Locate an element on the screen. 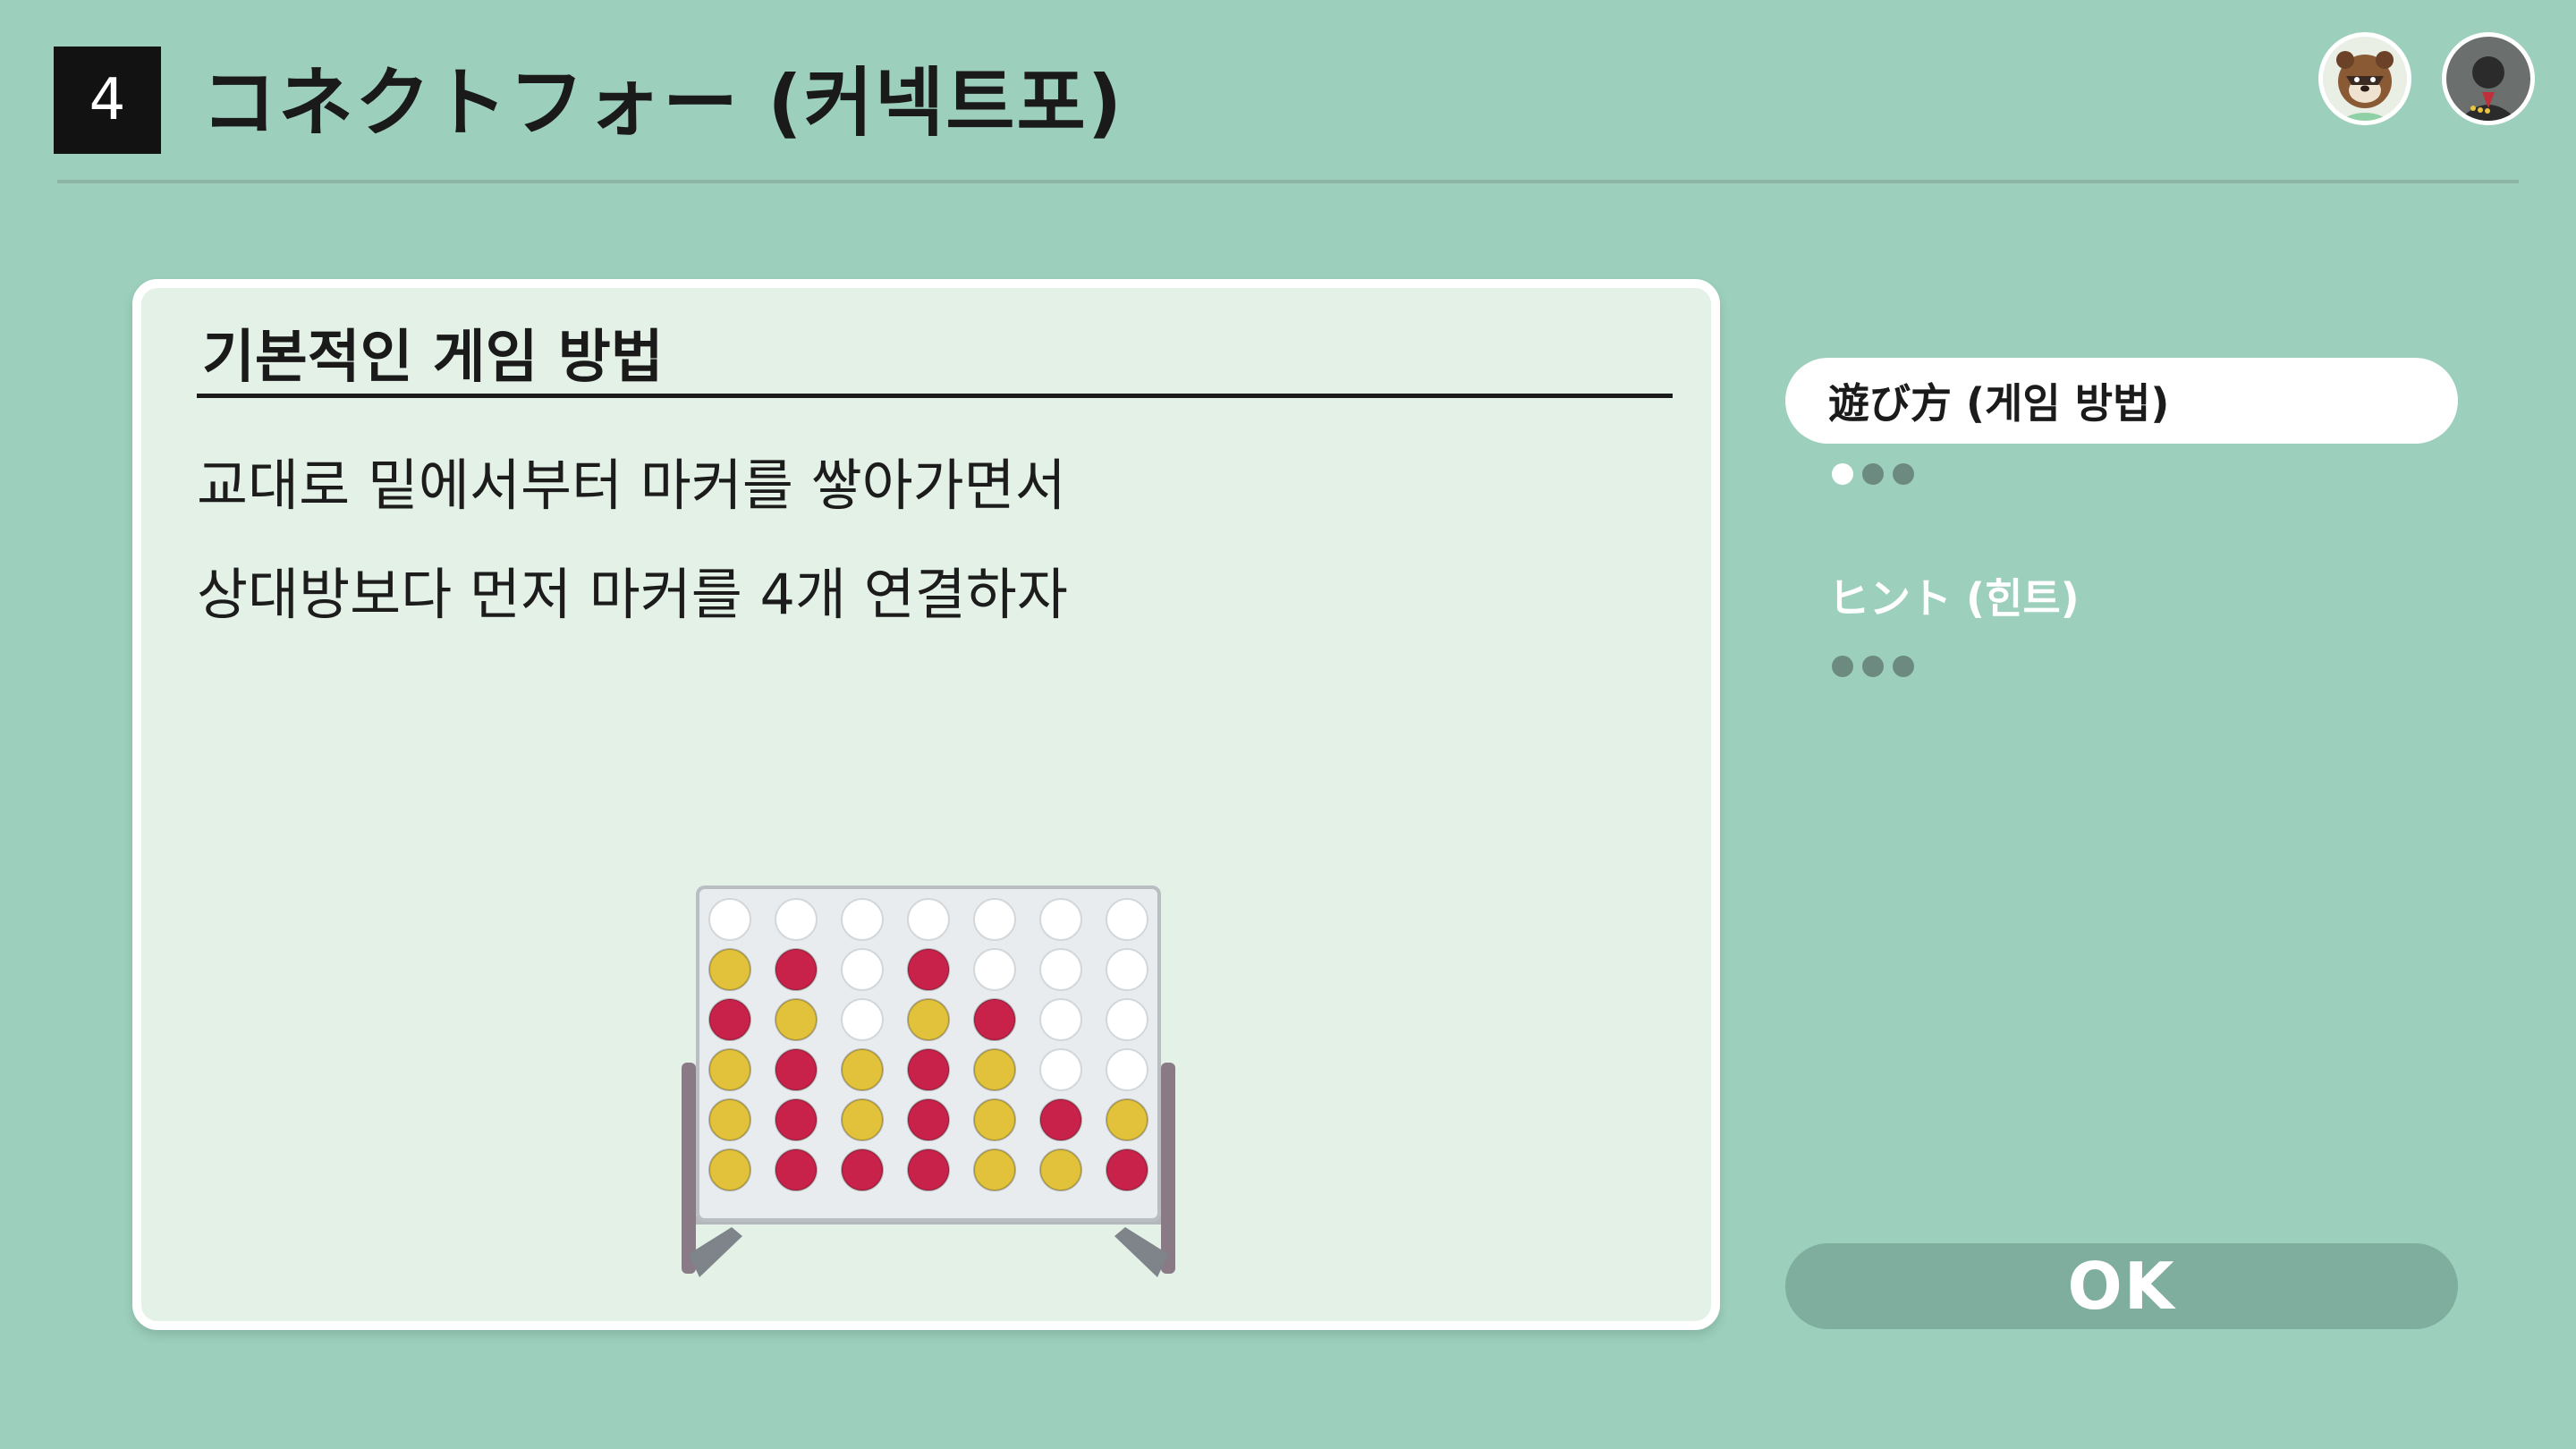 The height and width of the screenshot is (1449, 2576). board-left-foot is located at coordinates (715, 1252).